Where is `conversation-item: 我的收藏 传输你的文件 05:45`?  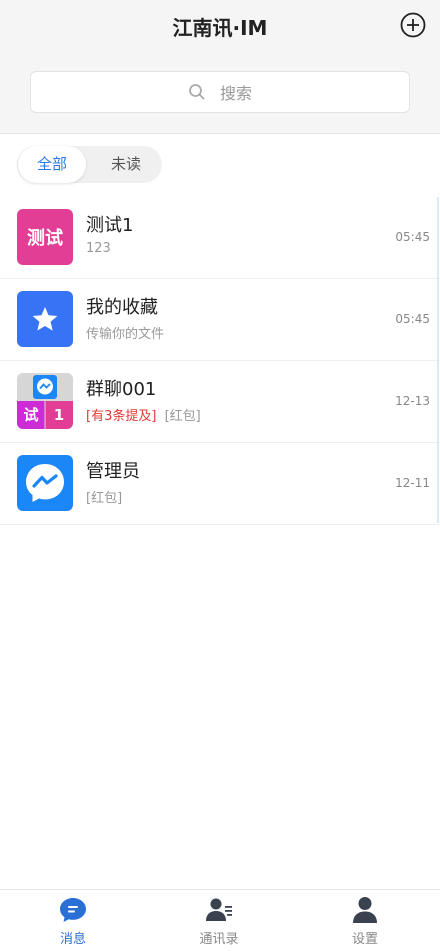
conversation-item: 我的收藏 传输你的文件 05:45 is located at coordinates (220, 320).